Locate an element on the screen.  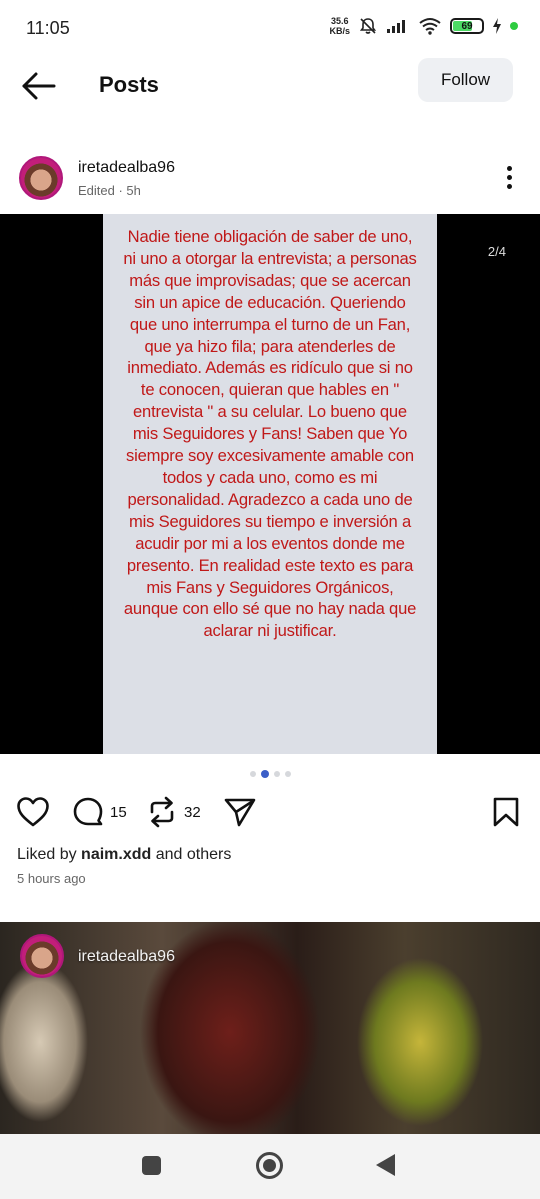
comment-button: 15 is located at coordinates (99, 812).